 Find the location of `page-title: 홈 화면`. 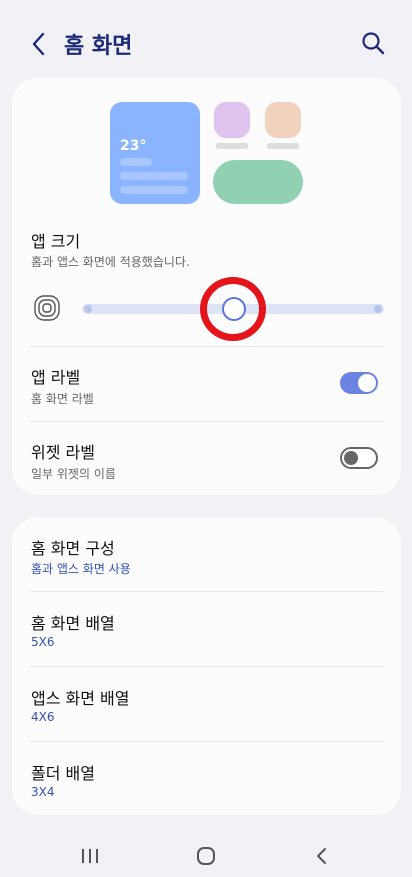

page-title: 홈 화면 is located at coordinates (98, 46).